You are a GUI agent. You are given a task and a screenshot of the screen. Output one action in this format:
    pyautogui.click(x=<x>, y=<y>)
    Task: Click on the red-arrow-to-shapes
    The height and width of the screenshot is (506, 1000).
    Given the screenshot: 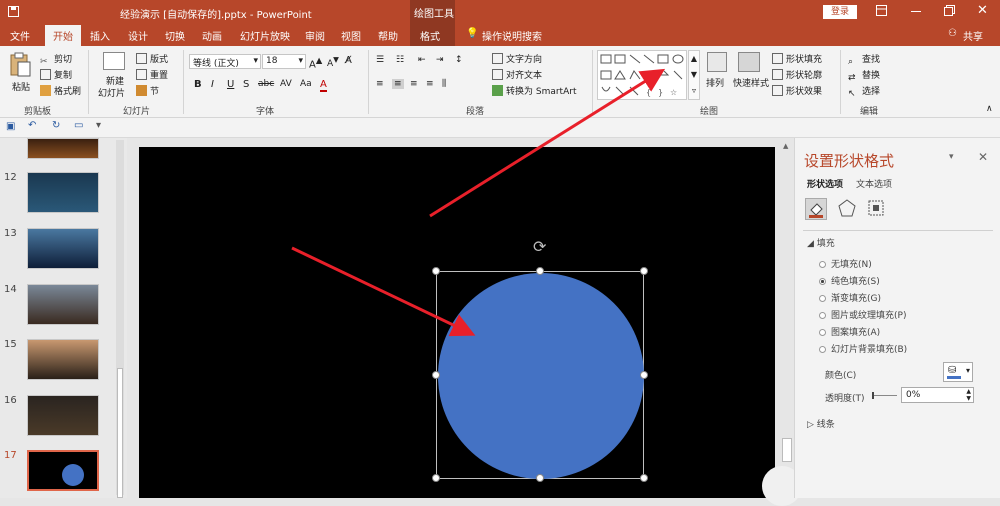 What is the action you would take?
    pyautogui.click(x=547, y=143)
    